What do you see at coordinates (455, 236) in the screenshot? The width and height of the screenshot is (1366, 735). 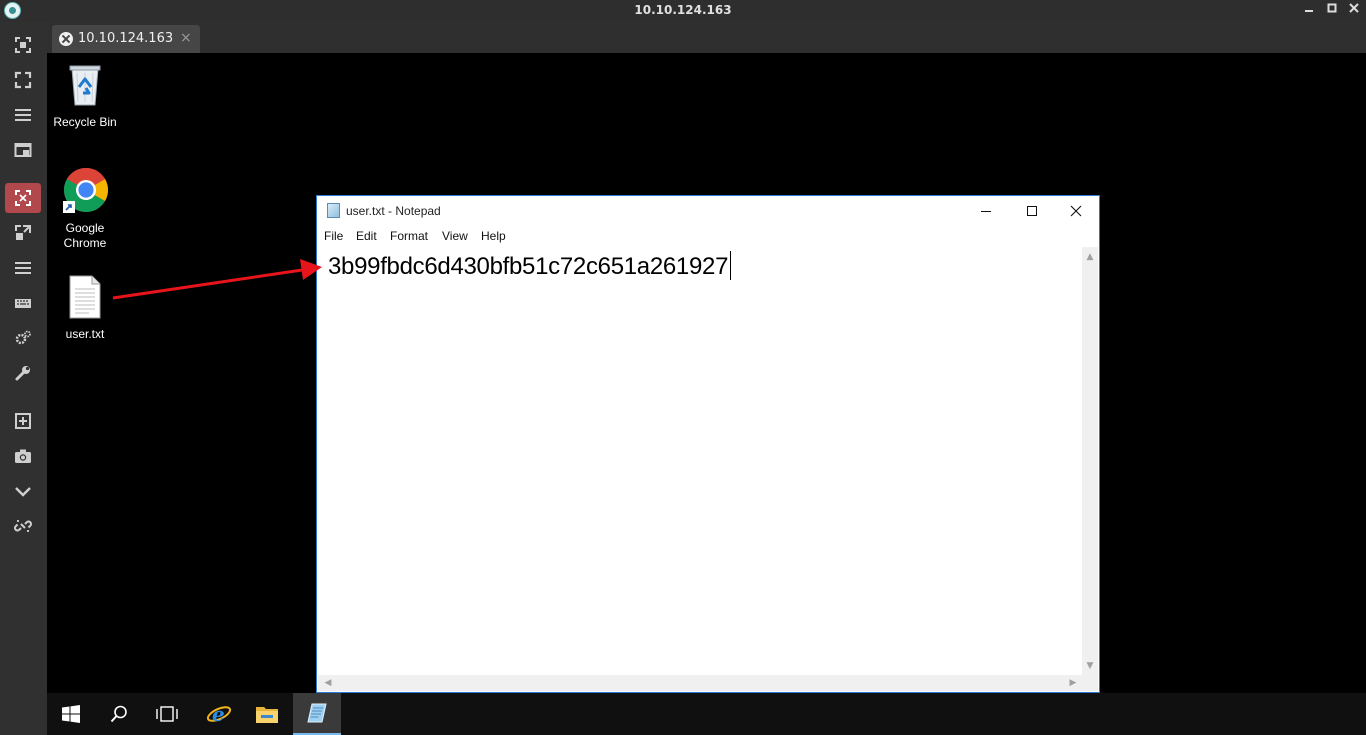 I see `menu-view: View` at bounding box center [455, 236].